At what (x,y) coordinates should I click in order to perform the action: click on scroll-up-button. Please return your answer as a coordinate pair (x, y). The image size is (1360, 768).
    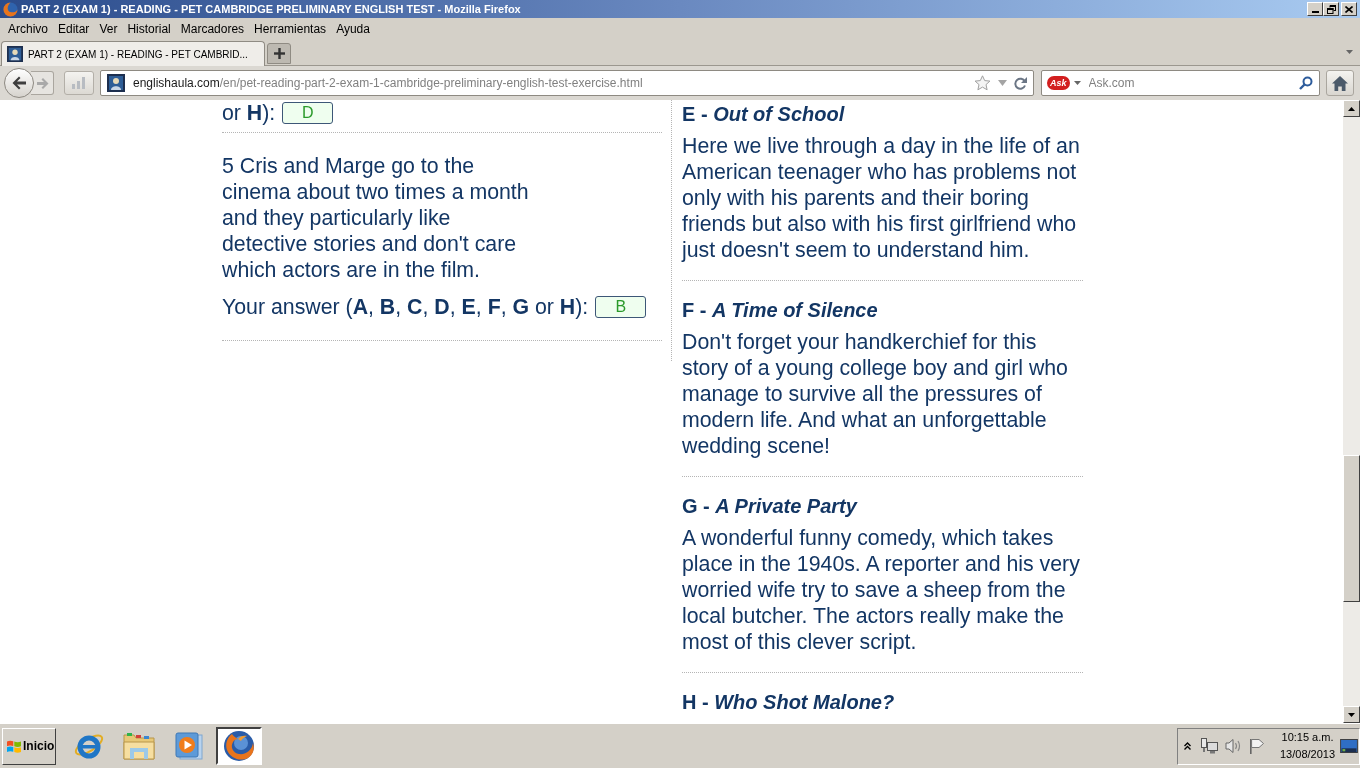
    Looking at the image, I should click on (1351, 108).